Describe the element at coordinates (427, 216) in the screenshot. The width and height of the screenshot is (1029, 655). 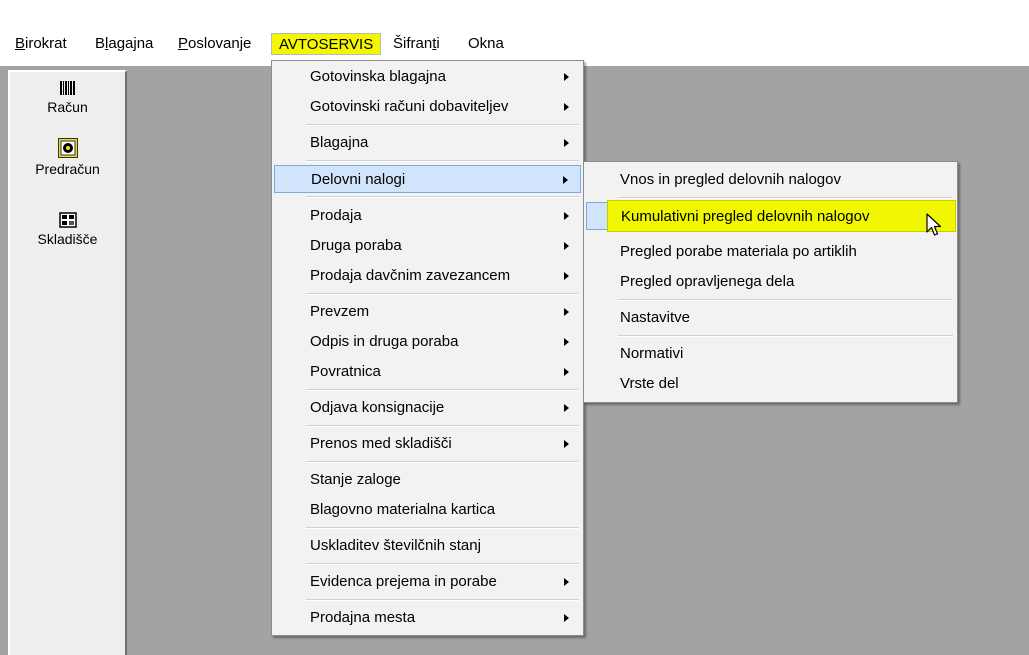
I see `menu-item-prodaja: Prodaja` at that location.